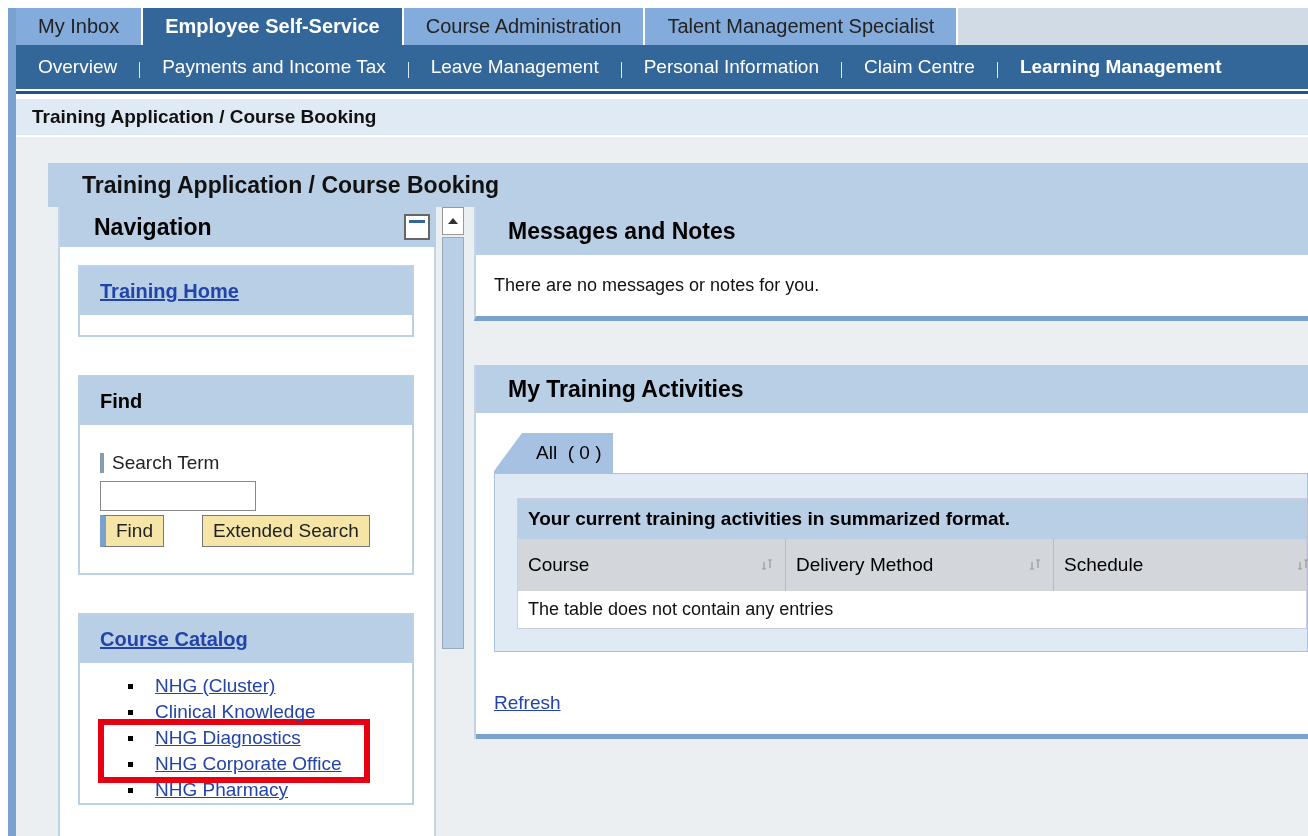 Image resolution: width=1308 pixels, height=836 pixels. Describe the element at coordinates (246, 463) in the screenshot. I see `search-term-label: Search Term` at that location.